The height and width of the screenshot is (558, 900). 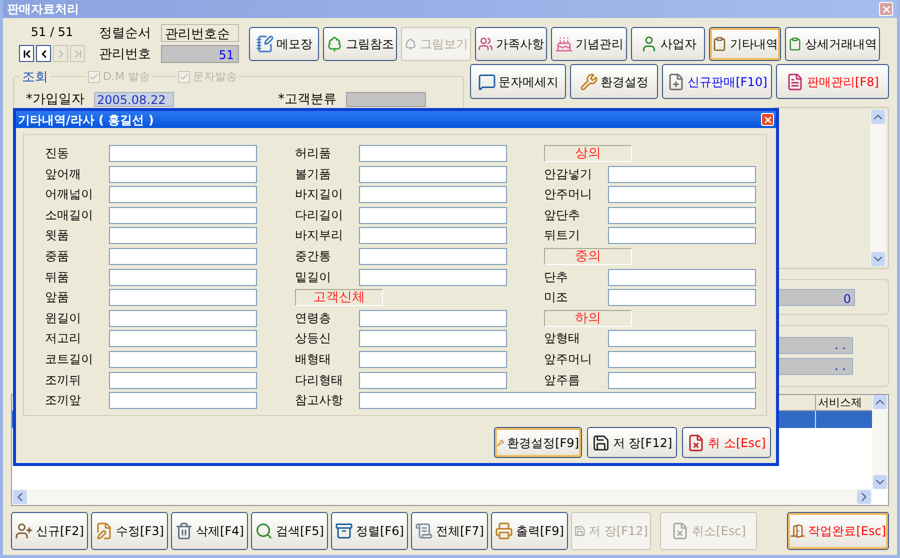 I want to click on date-field: 2005.08.22, so click(x=134, y=99).